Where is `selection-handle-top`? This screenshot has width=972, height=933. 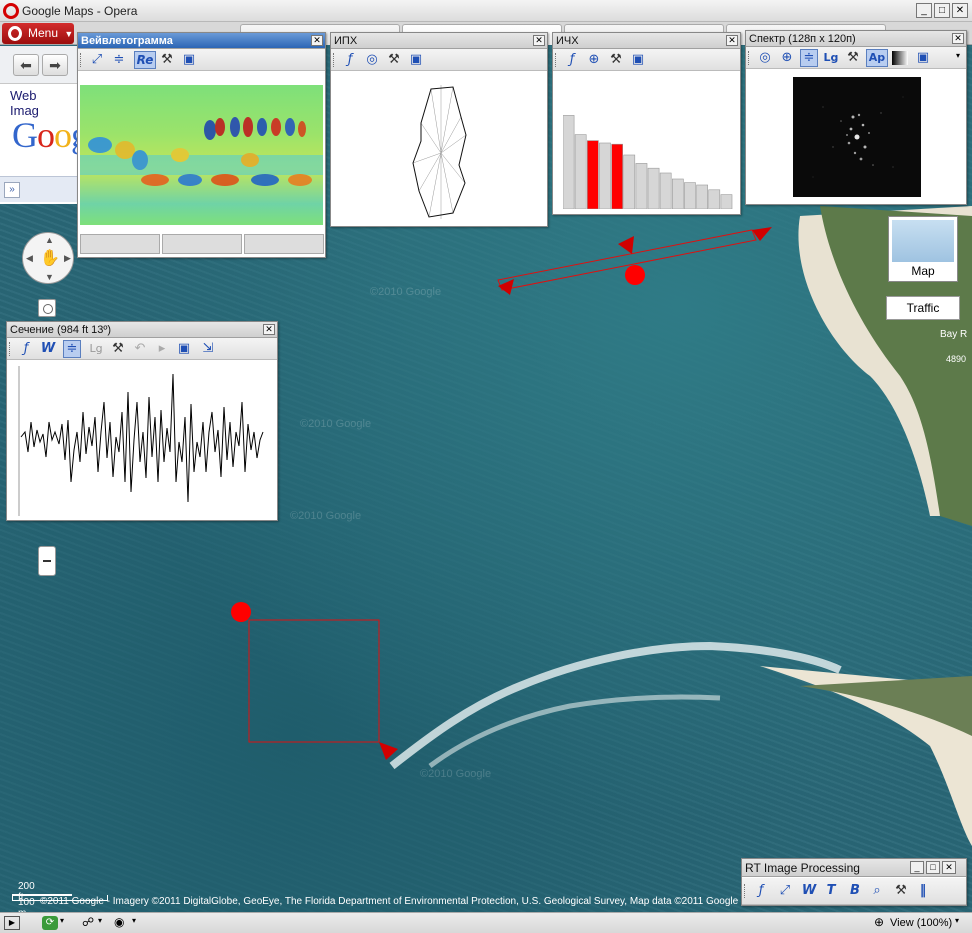 selection-handle-top is located at coordinates (241, 612).